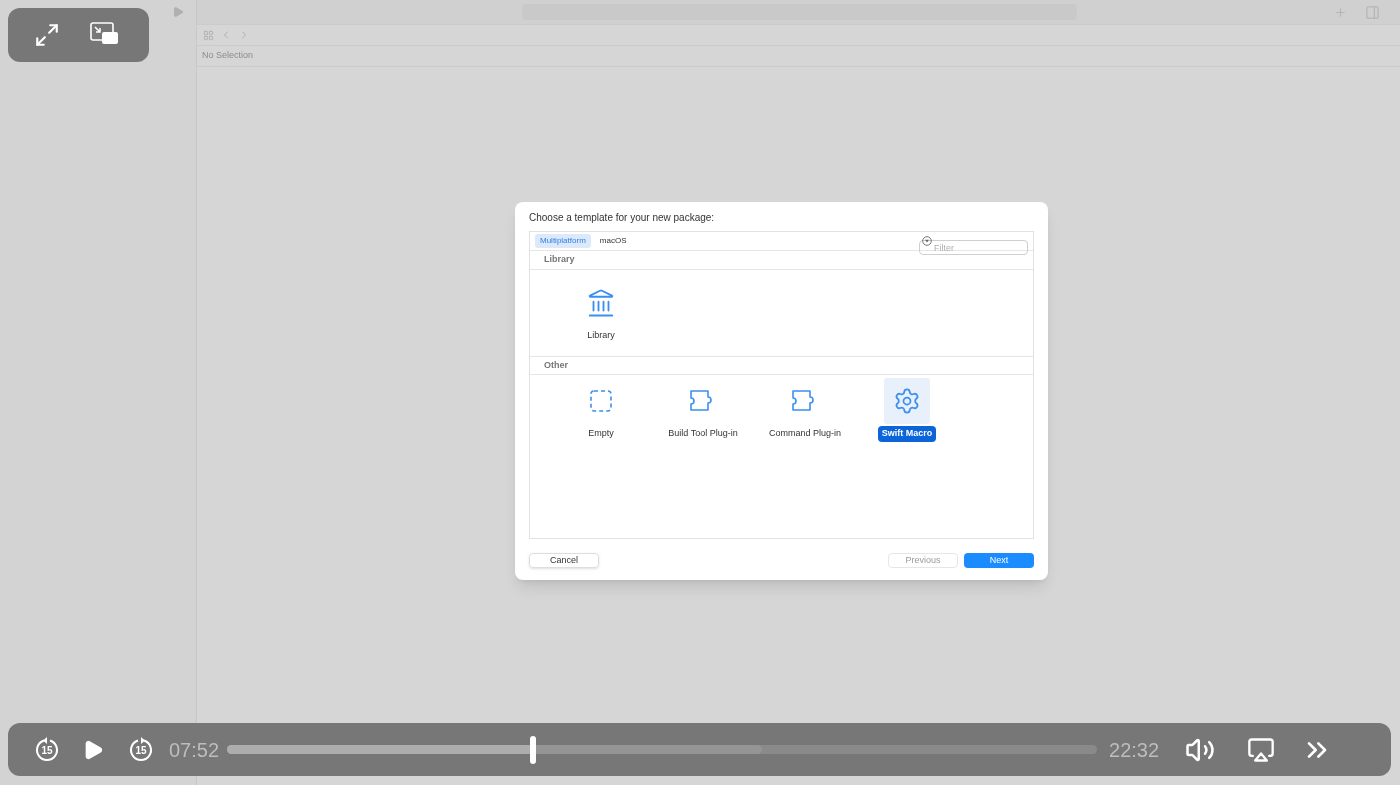 The image size is (1400, 785). What do you see at coordinates (556, 365) in the screenshot?
I see `section-header: Other` at bounding box center [556, 365].